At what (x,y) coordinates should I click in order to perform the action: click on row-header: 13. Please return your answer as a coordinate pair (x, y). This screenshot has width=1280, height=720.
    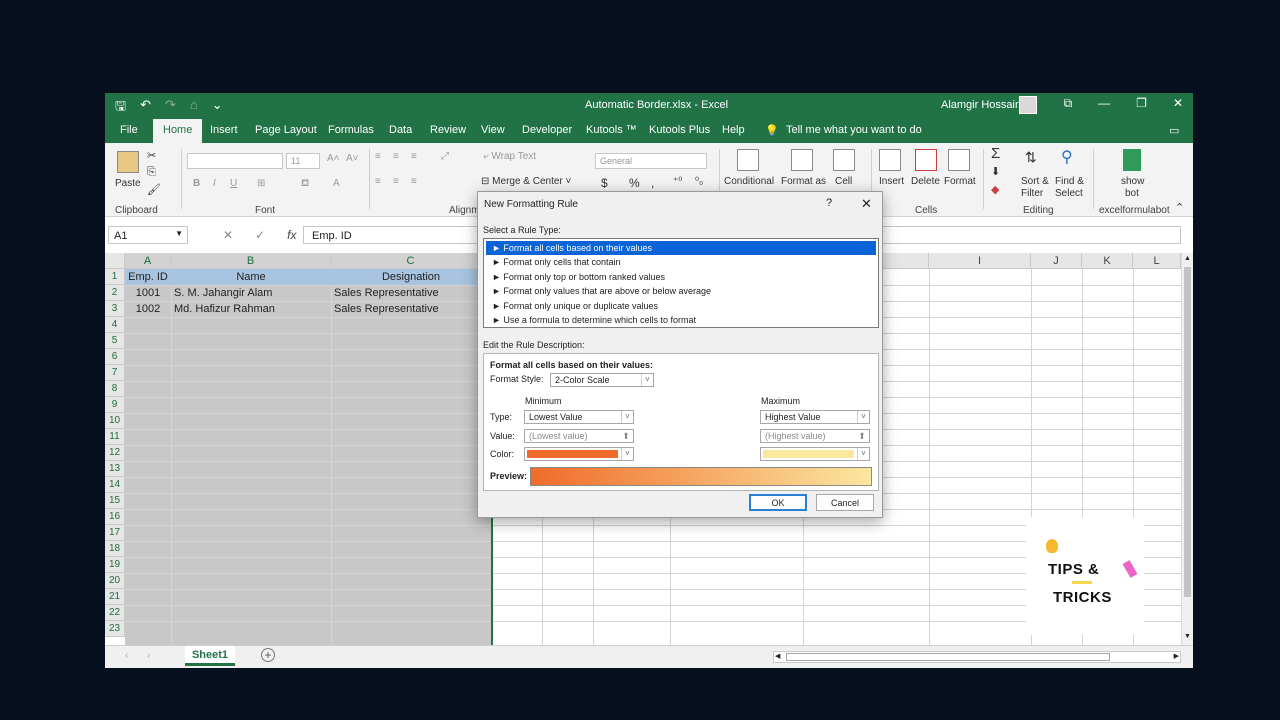
    Looking at the image, I should click on (115, 469).